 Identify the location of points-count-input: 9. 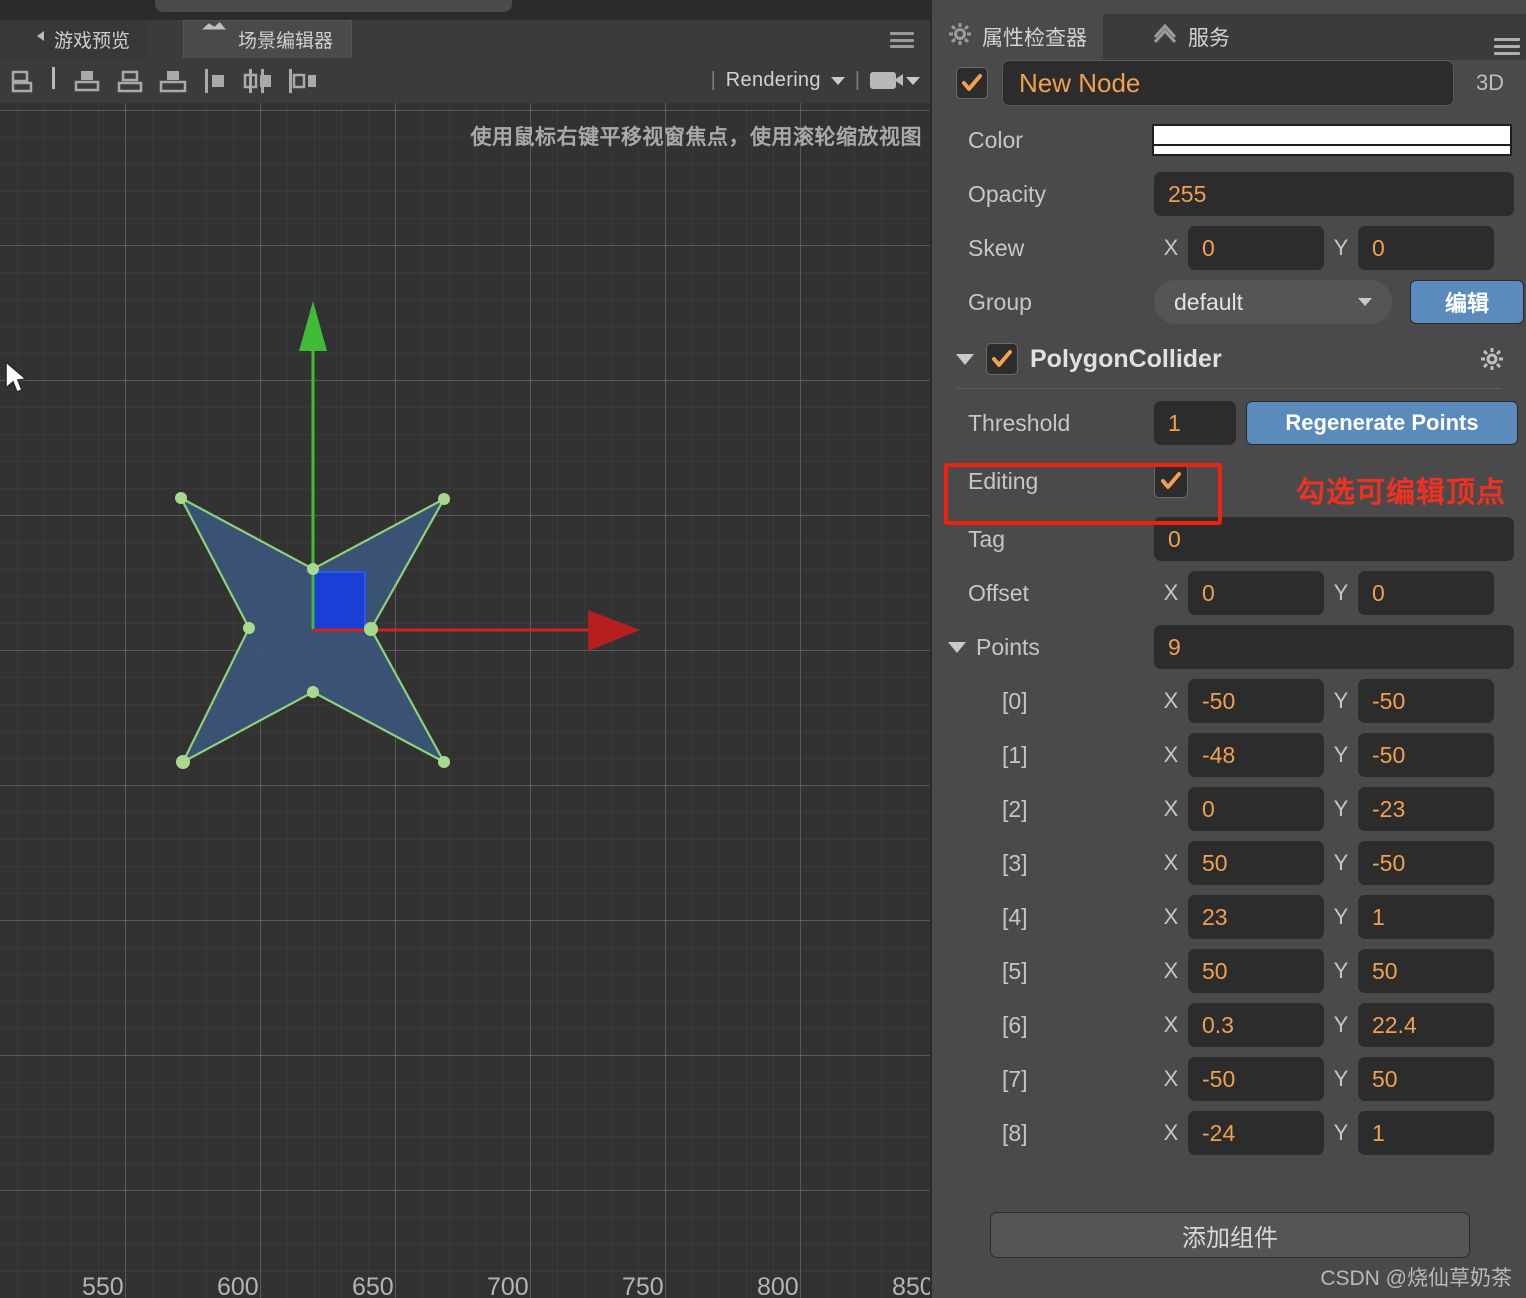
(1334, 647).